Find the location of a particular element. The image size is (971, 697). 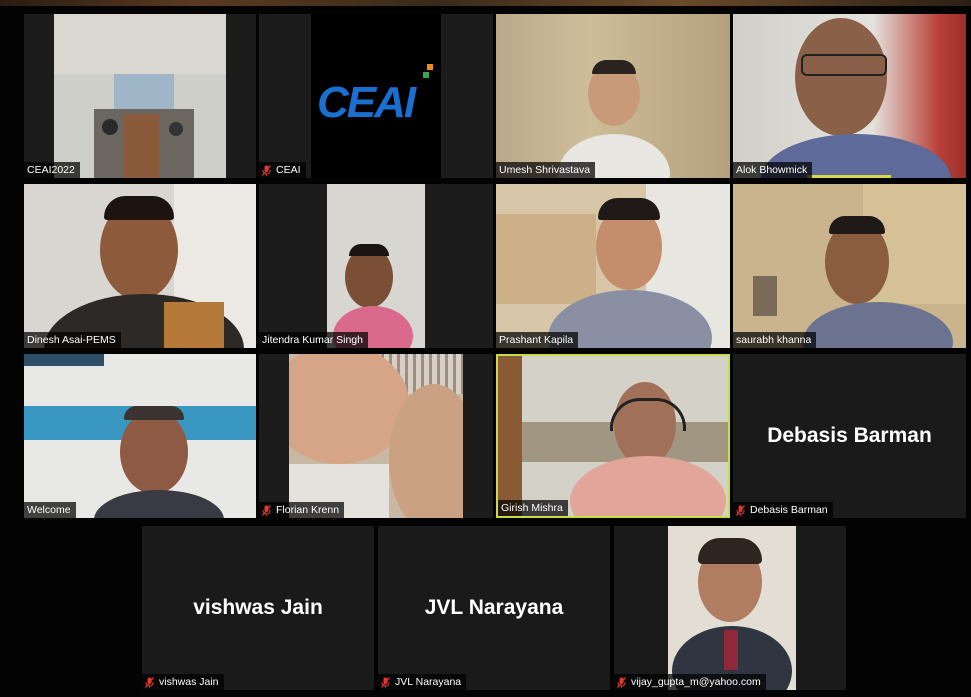

participant-tile-active: Girish Mishra is located at coordinates (613, 436).